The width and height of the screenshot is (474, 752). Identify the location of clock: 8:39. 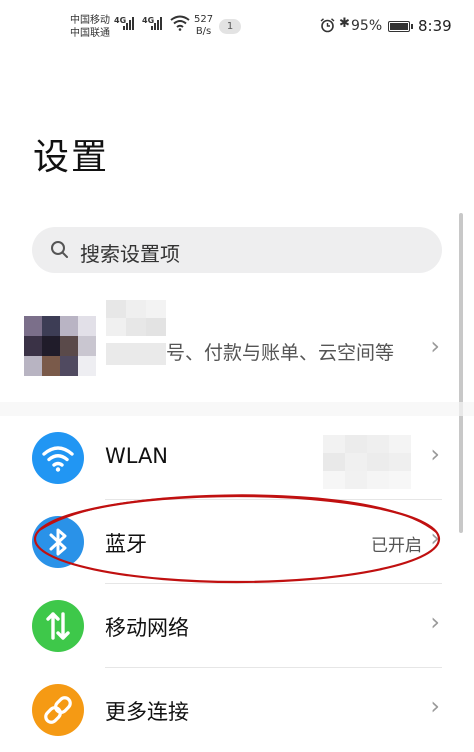
(435, 26).